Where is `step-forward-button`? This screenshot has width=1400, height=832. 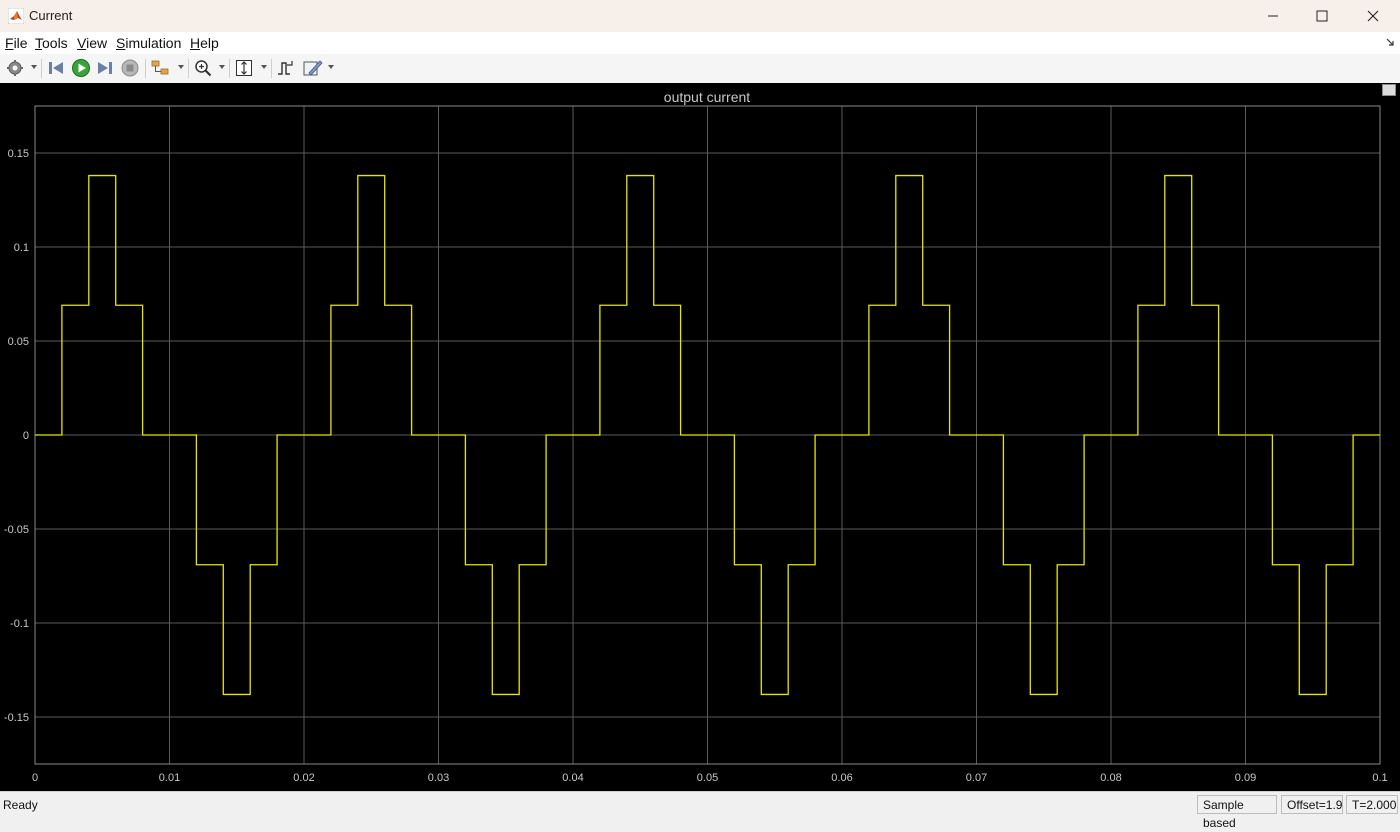
step-forward-button is located at coordinates (105, 68).